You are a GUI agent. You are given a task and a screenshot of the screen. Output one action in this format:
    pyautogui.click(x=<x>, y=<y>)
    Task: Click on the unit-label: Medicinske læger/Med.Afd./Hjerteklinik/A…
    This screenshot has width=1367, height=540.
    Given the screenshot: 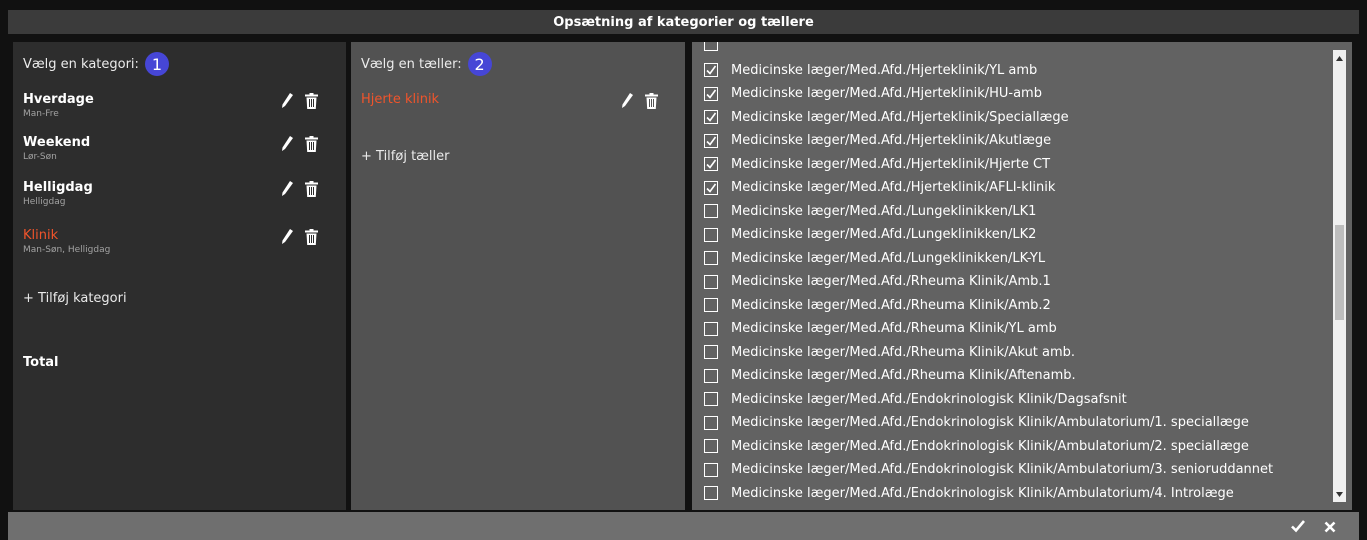 What is the action you would take?
    pyautogui.click(x=893, y=187)
    